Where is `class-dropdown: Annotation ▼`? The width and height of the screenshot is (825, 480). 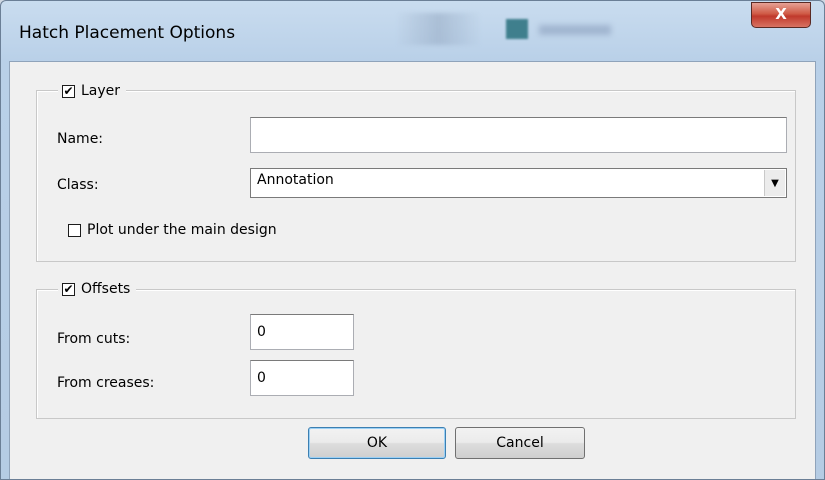
class-dropdown: Annotation ▼ is located at coordinates (518, 183).